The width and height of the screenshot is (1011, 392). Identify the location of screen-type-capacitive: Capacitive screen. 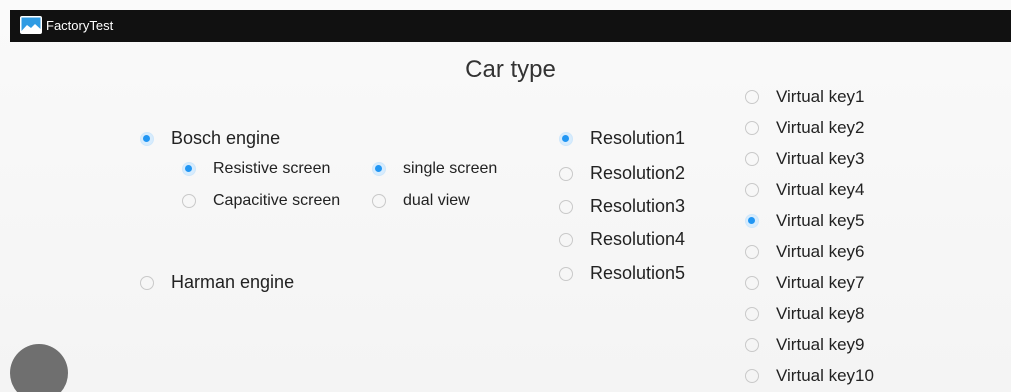
(261, 201).